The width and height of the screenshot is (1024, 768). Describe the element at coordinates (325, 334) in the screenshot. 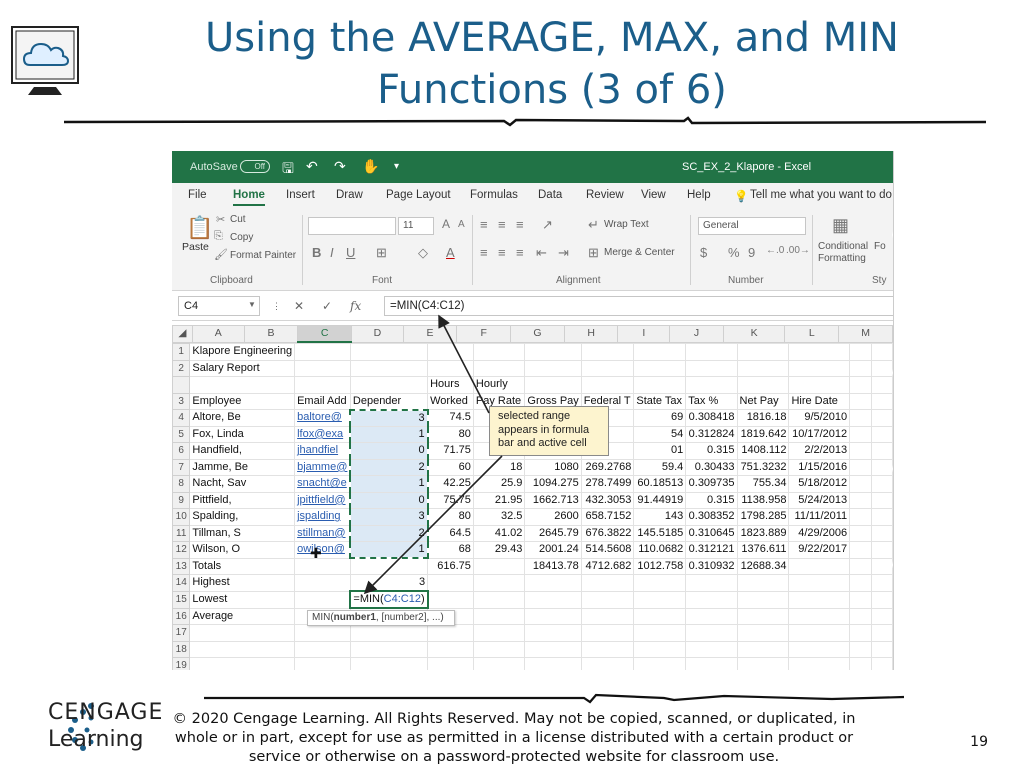

I see `column-header: C` at that location.